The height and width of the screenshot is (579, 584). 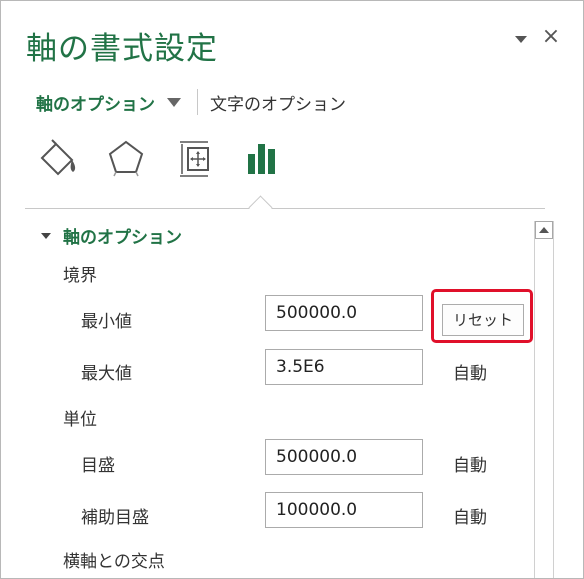 I want to click on tab-text-options: 文字のオプション, so click(x=278, y=102).